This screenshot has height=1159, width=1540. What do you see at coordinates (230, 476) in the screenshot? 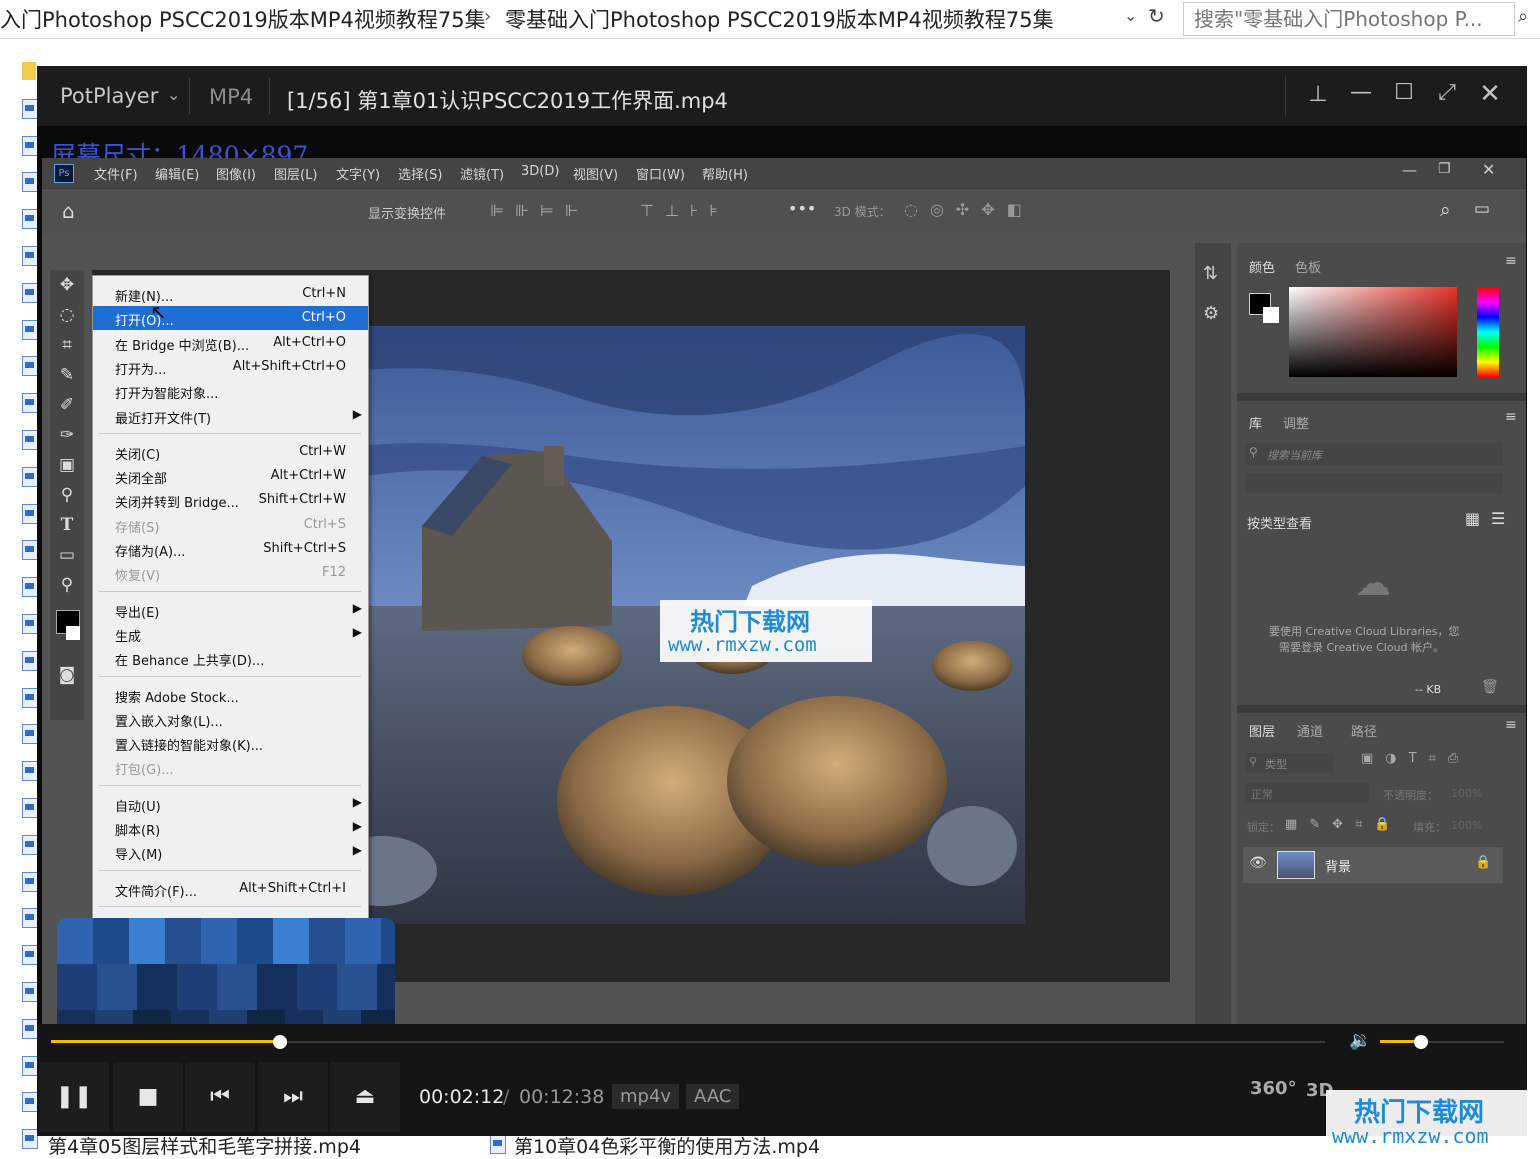
I see `file-menu-item: 关闭全部 Alt+Ctrl+W` at bounding box center [230, 476].